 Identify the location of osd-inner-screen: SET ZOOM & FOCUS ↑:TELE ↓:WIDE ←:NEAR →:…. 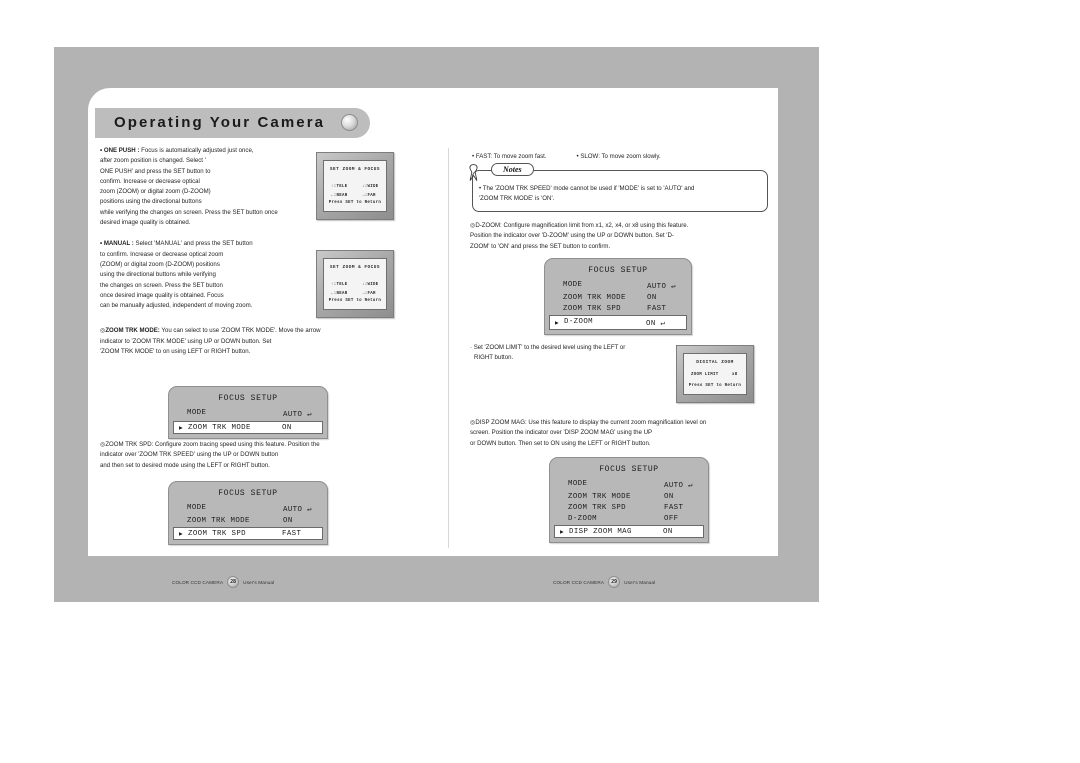
(355, 284).